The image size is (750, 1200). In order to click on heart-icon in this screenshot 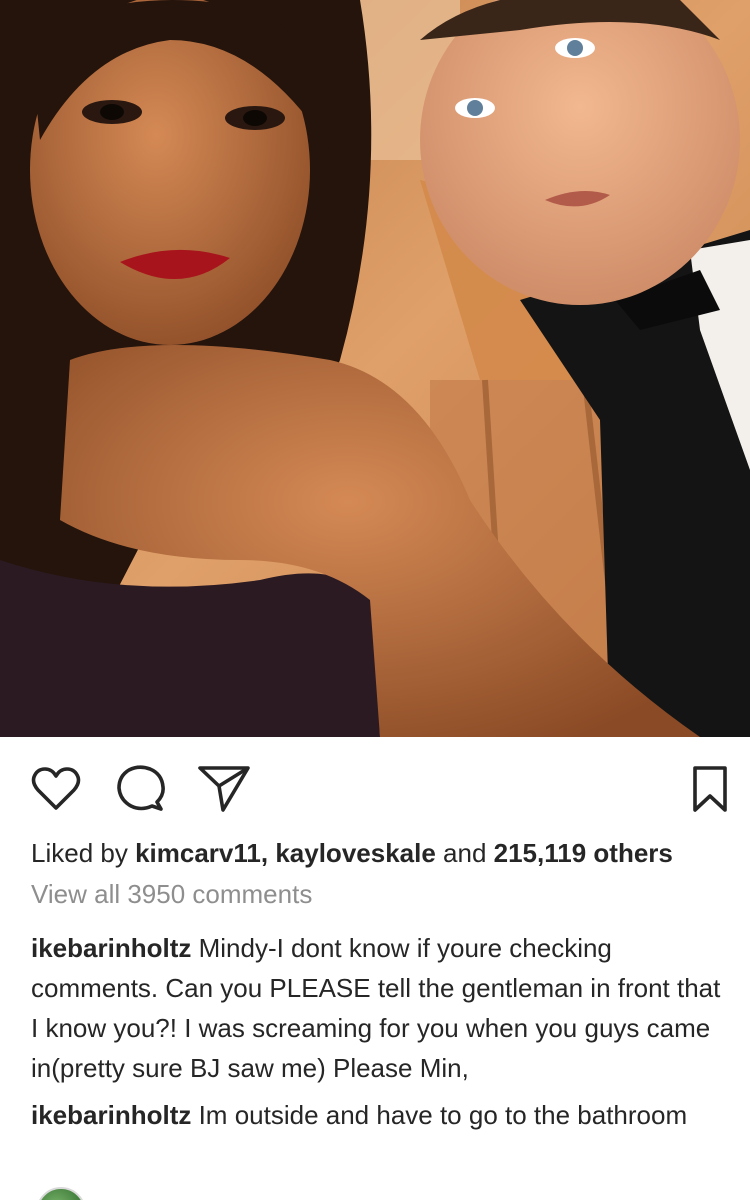, I will do `click(56, 788)`.